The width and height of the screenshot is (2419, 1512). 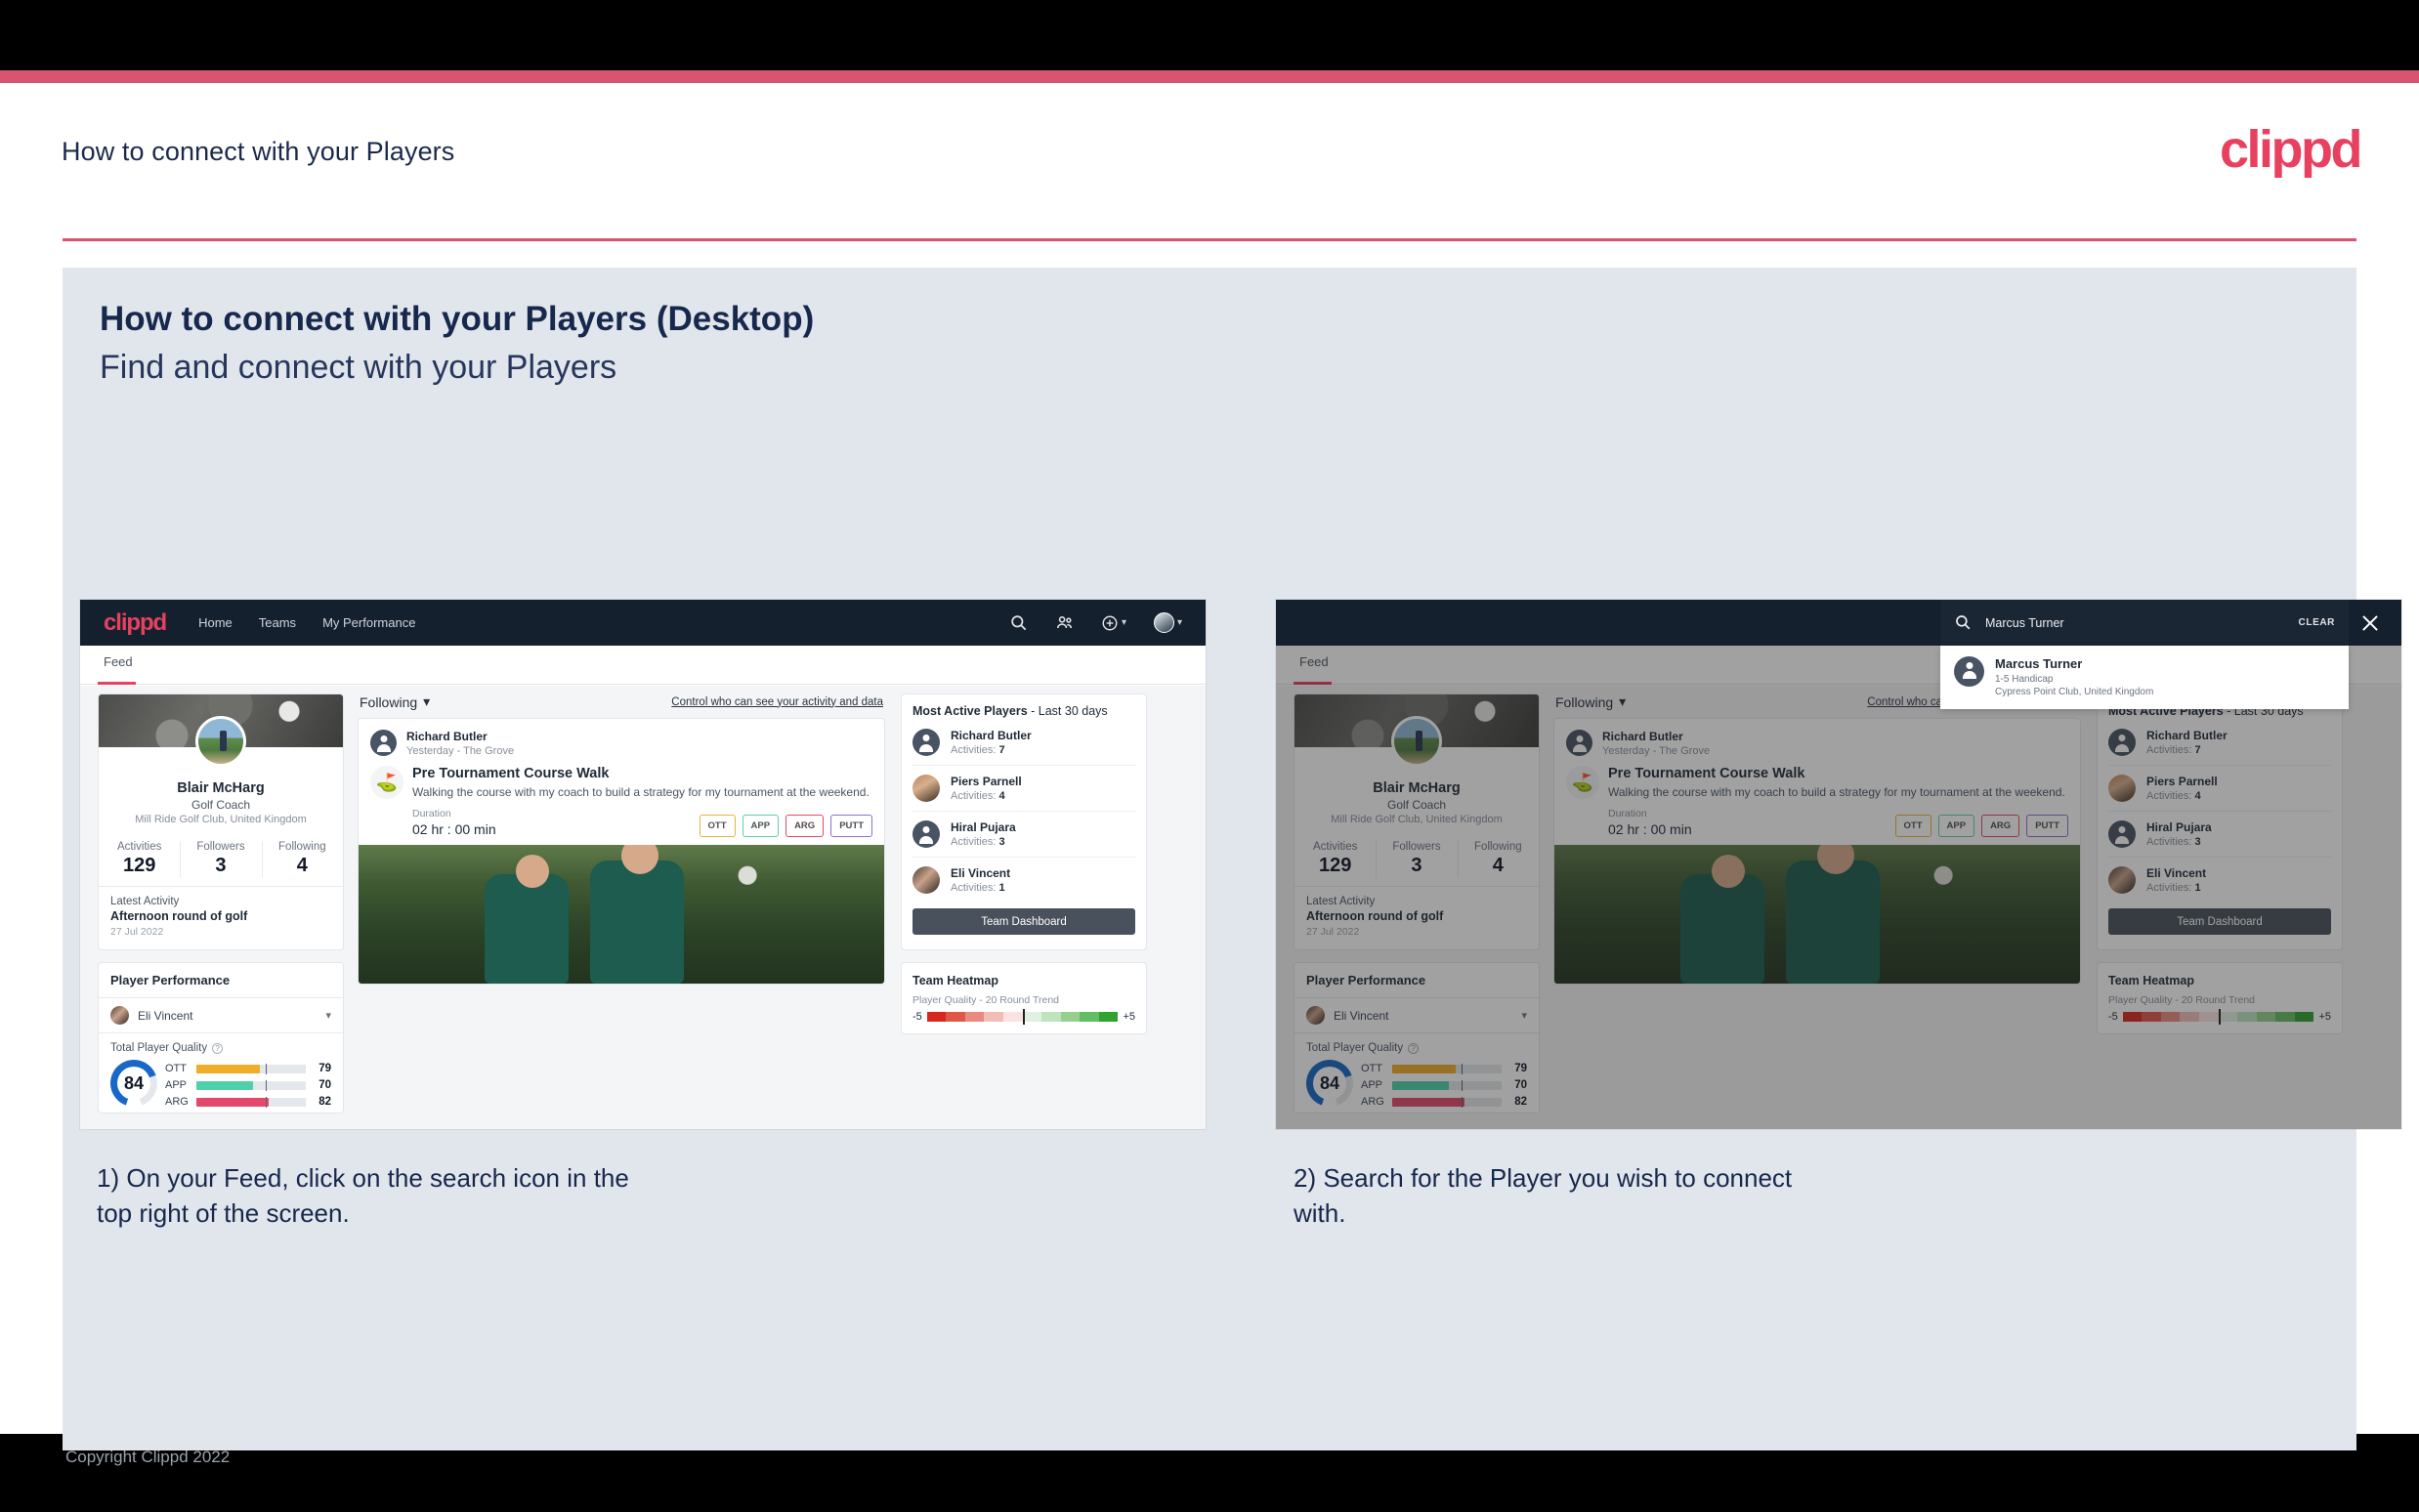 I want to click on profile-cover-image, so click(x=221, y=730).